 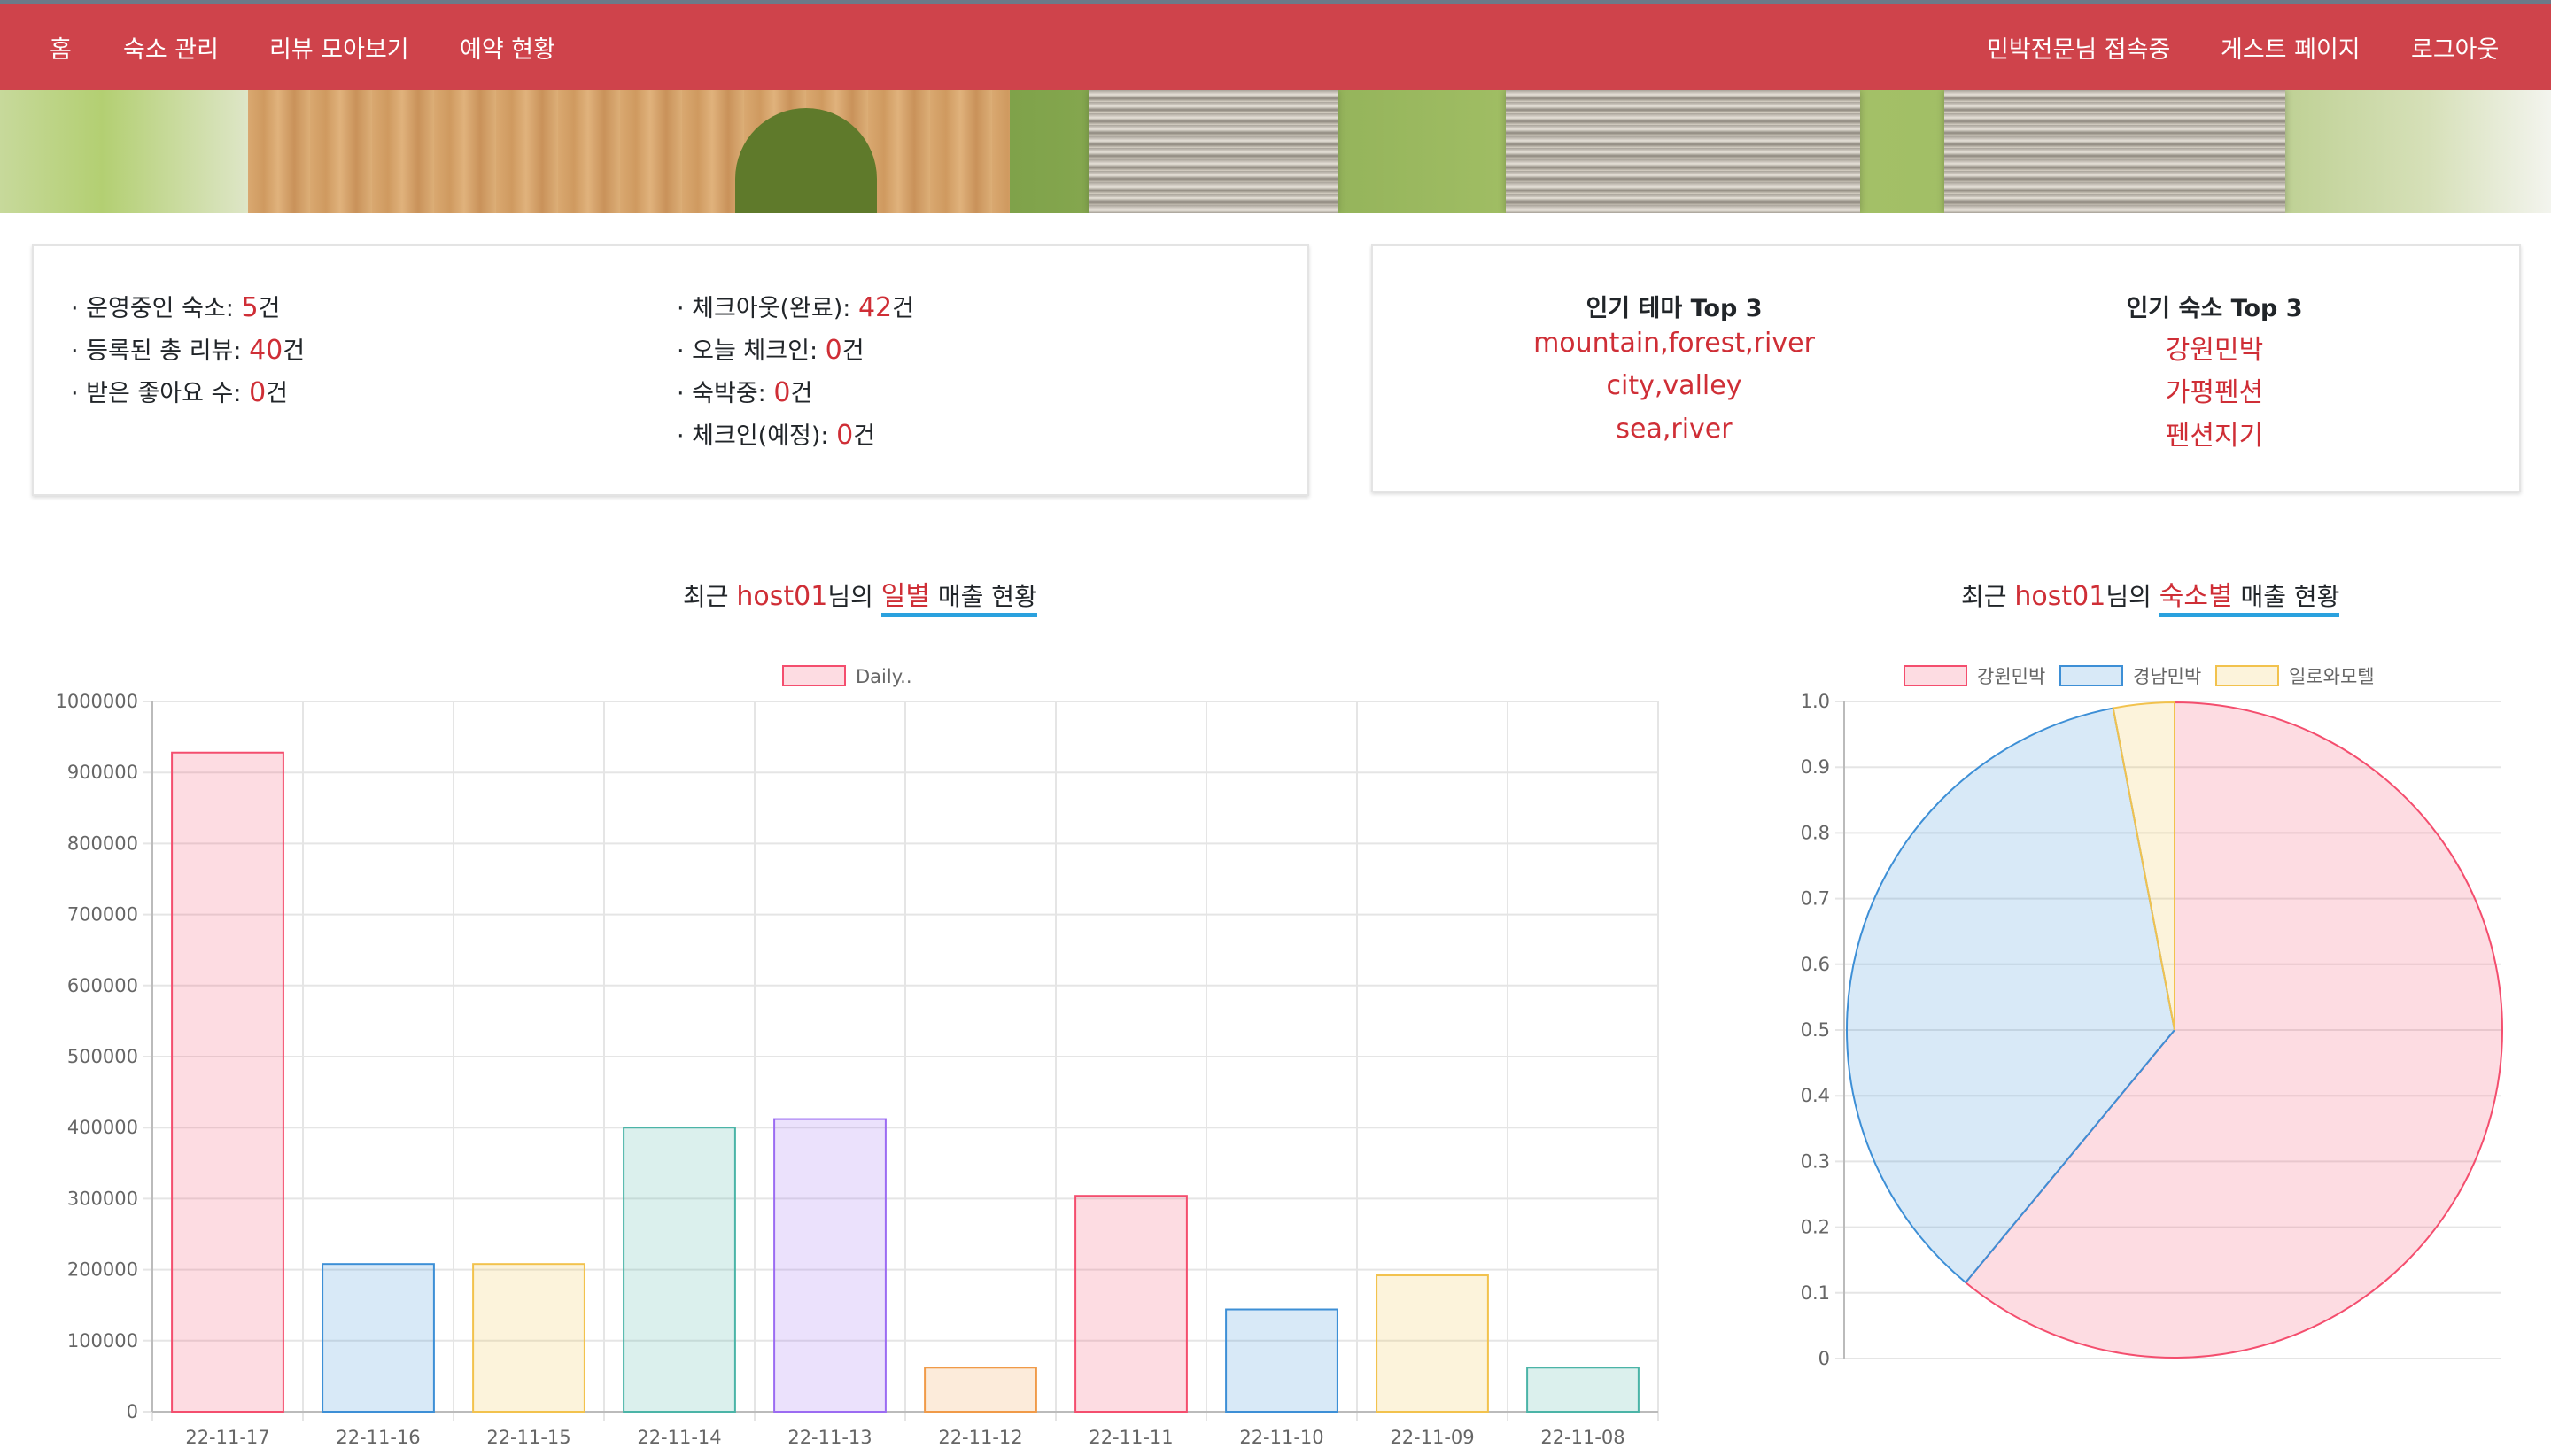 What do you see at coordinates (1816, 899) in the screenshot?
I see `y-tick-label: 0.7` at bounding box center [1816, 899].